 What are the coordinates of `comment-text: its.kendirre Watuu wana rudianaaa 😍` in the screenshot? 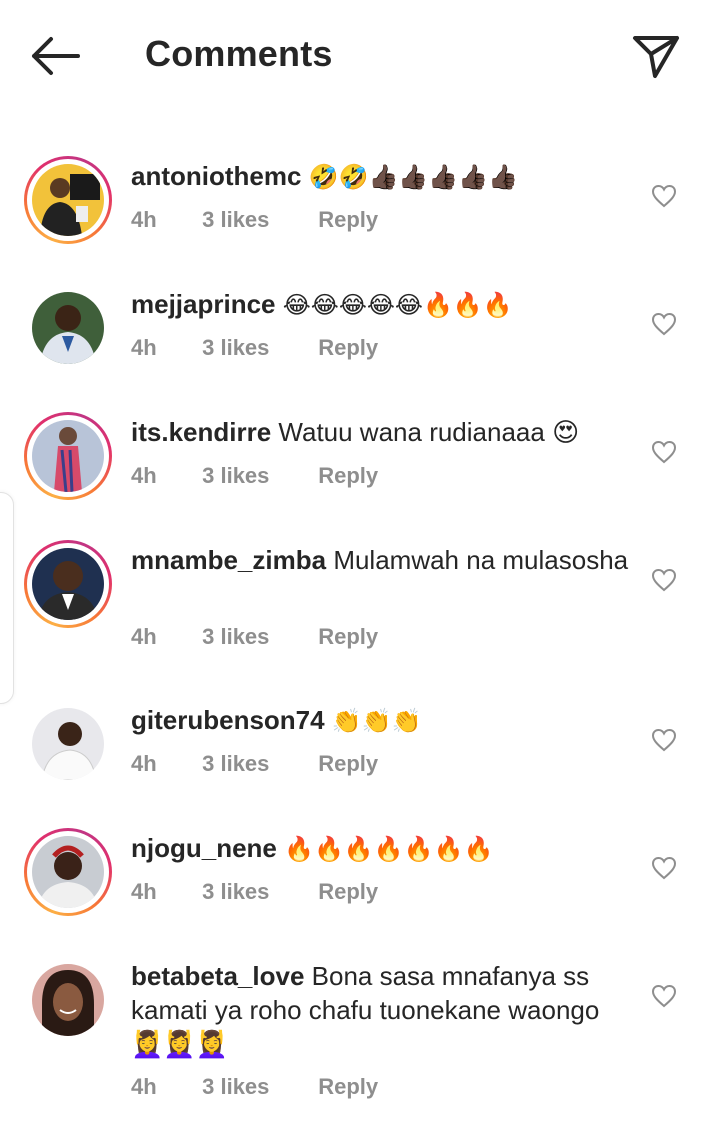 It's located at (381, 432).